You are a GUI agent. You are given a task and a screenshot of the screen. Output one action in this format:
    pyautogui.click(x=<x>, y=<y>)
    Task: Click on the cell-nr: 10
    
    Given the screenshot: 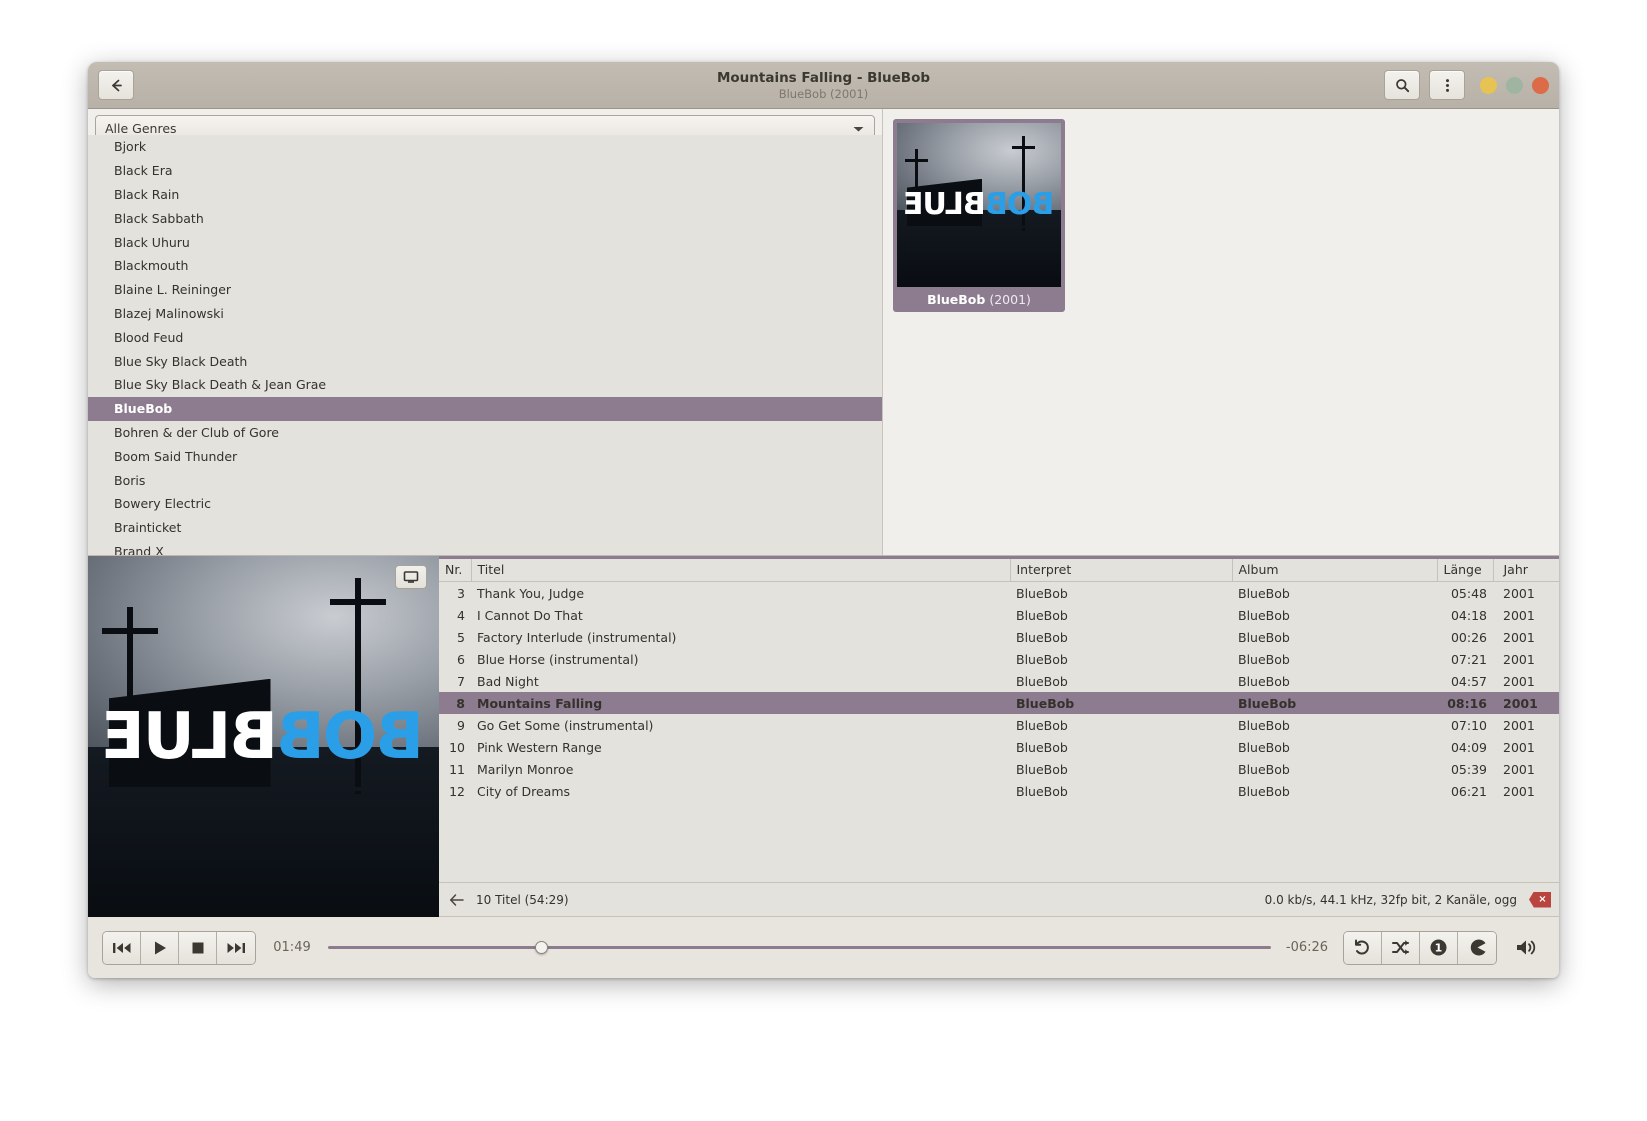 What is the action you would take?
    pyautogui.click(x=457, y=747)
    